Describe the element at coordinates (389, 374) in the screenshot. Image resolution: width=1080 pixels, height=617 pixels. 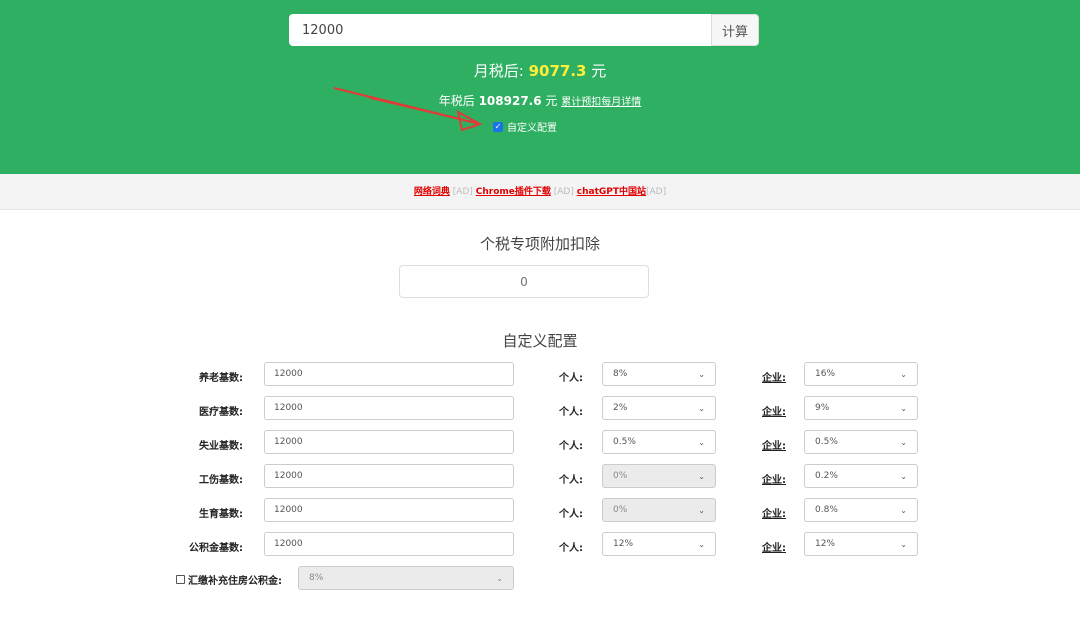
I see `pension-base-input: 12000` at that location.